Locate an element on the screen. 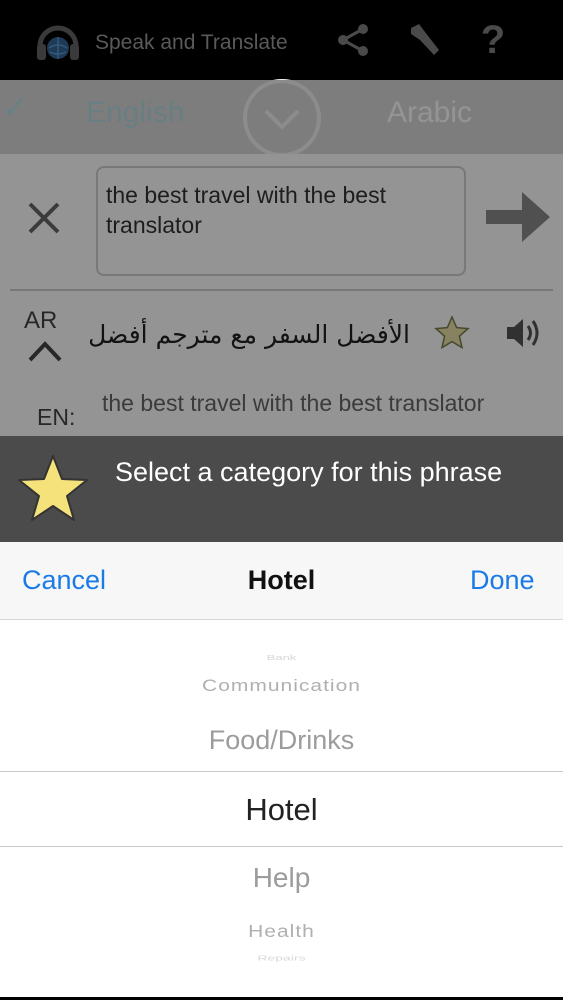 This screenshot has width=563, height=1000. category-prompt: Select a category for this phrase is located at coordinates (309, 472).